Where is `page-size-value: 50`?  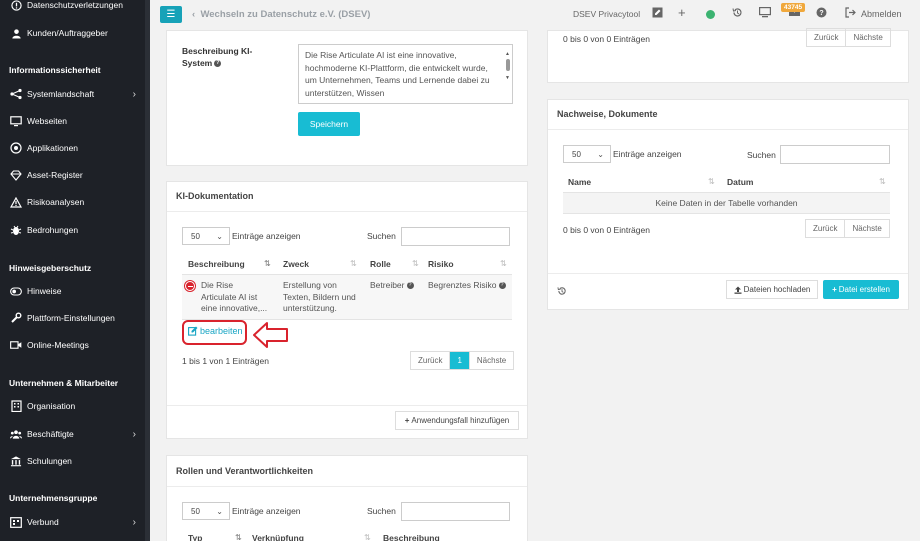
page-size-value: 50 is located at coordinates (576, 154).